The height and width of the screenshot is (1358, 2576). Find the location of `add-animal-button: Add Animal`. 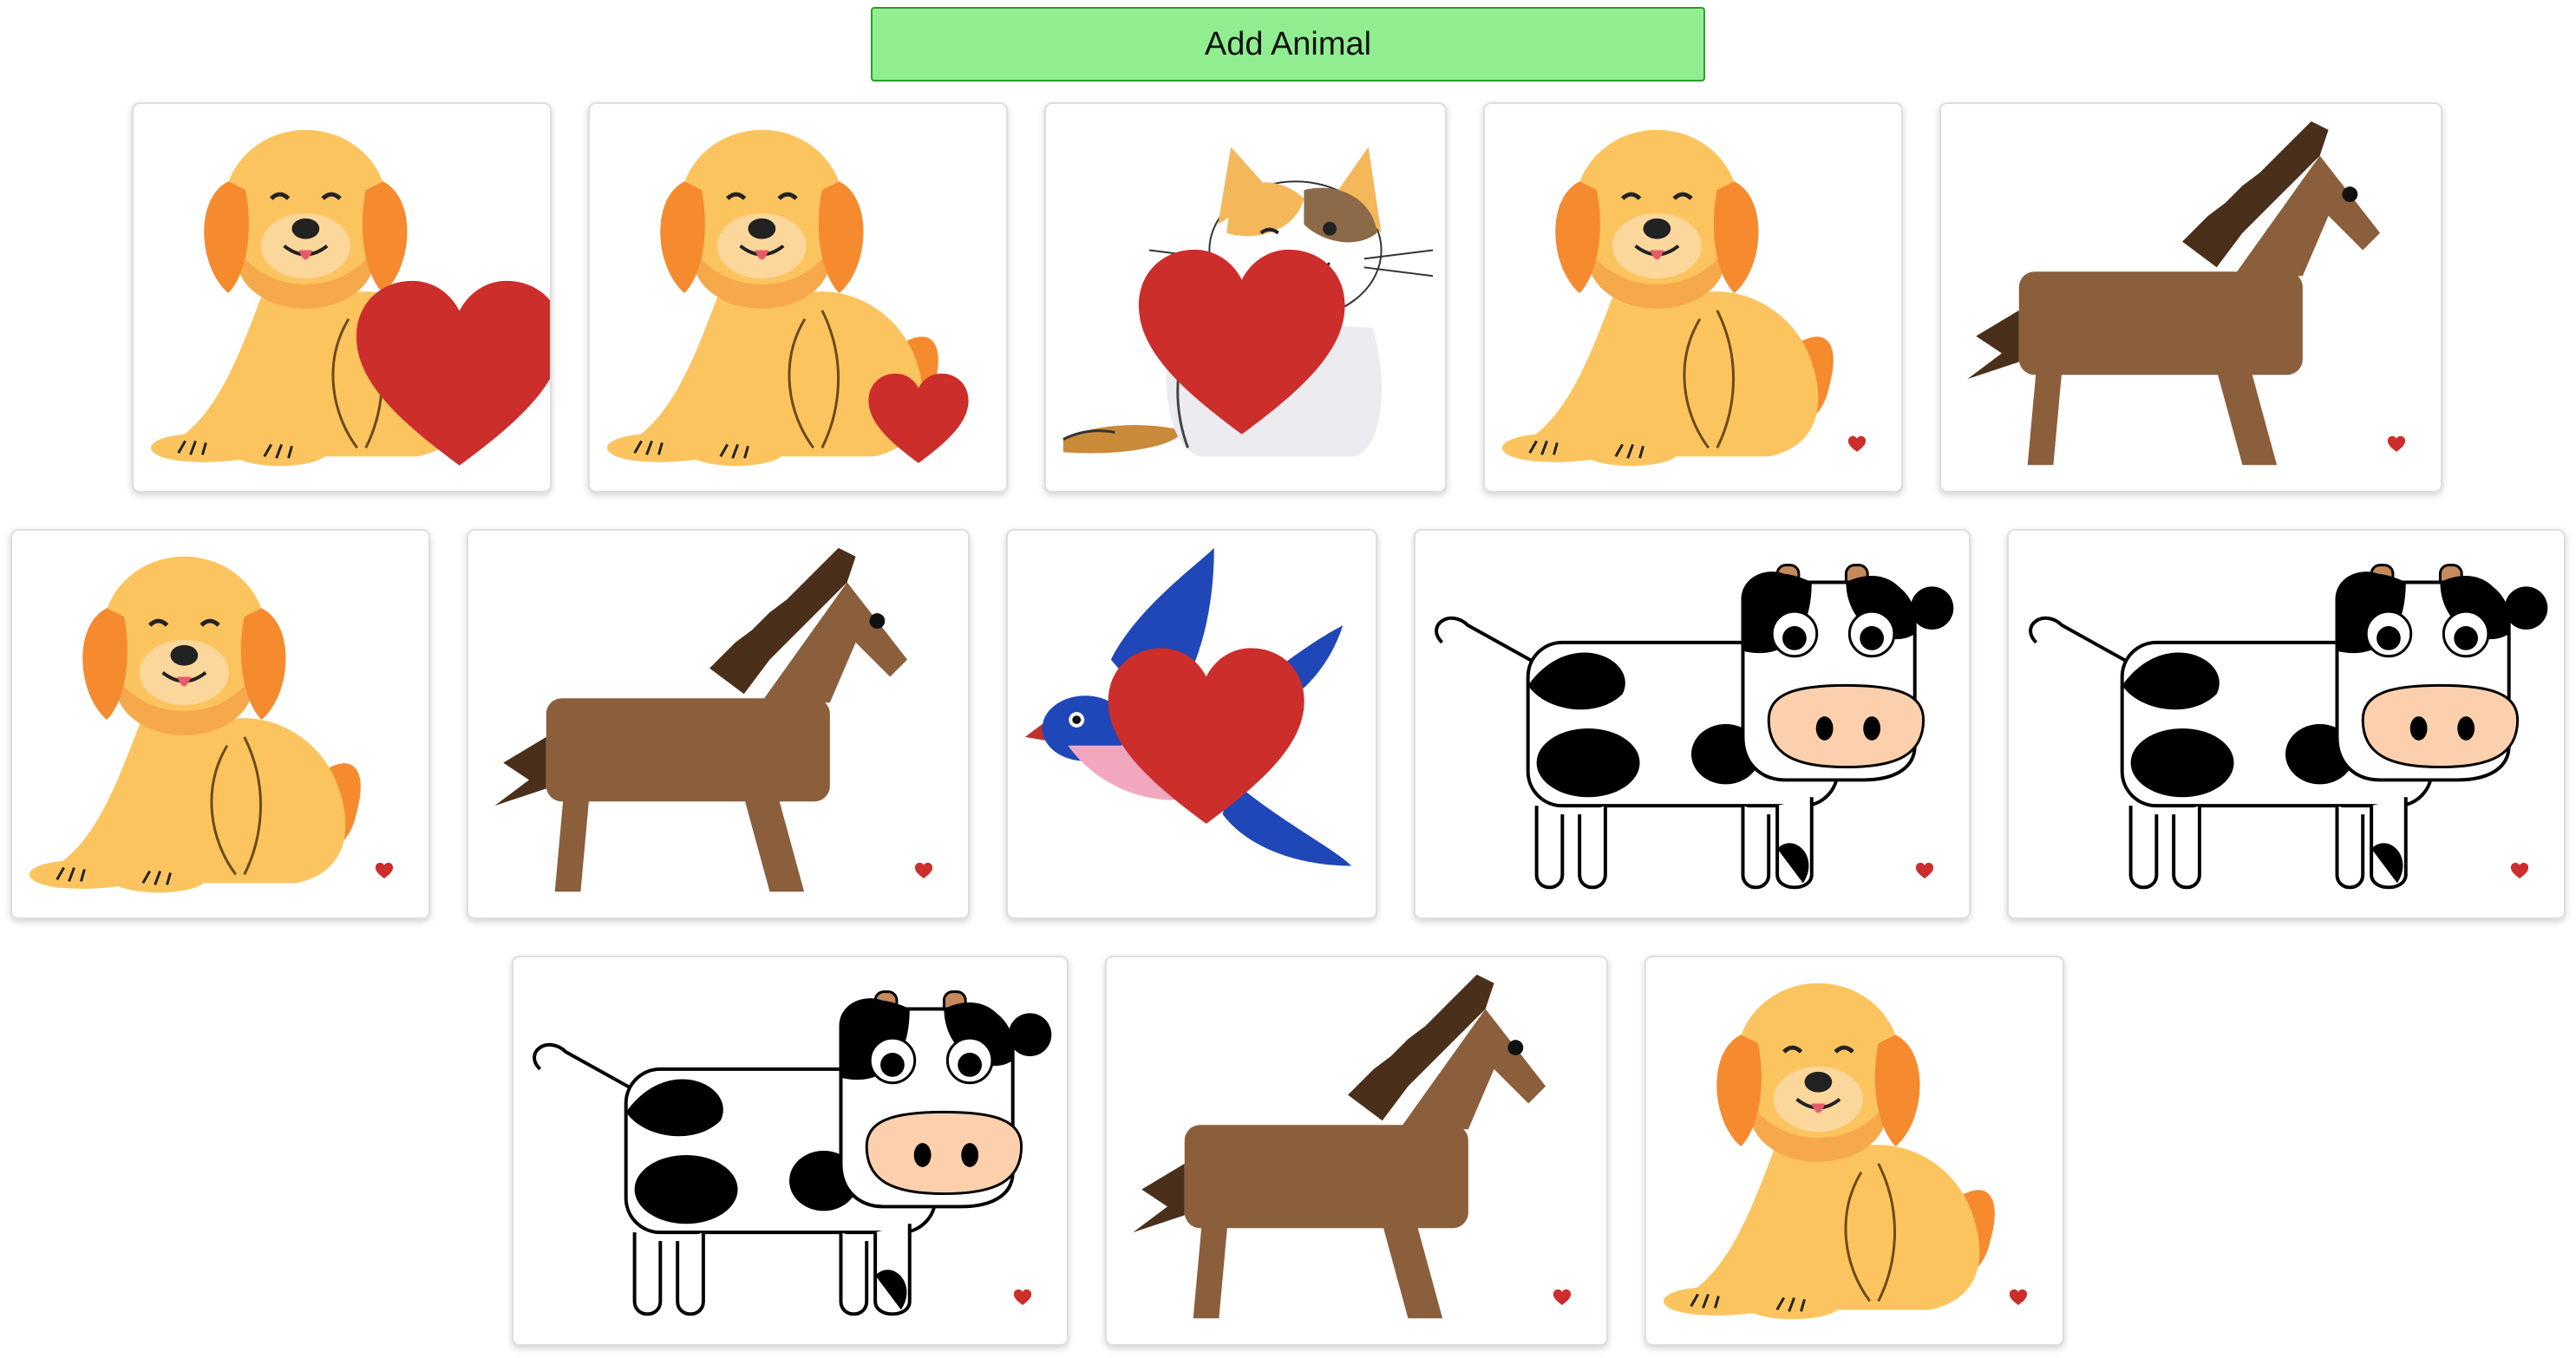

add-animal-button: Add Animal is located at coordinates (1288, 44).